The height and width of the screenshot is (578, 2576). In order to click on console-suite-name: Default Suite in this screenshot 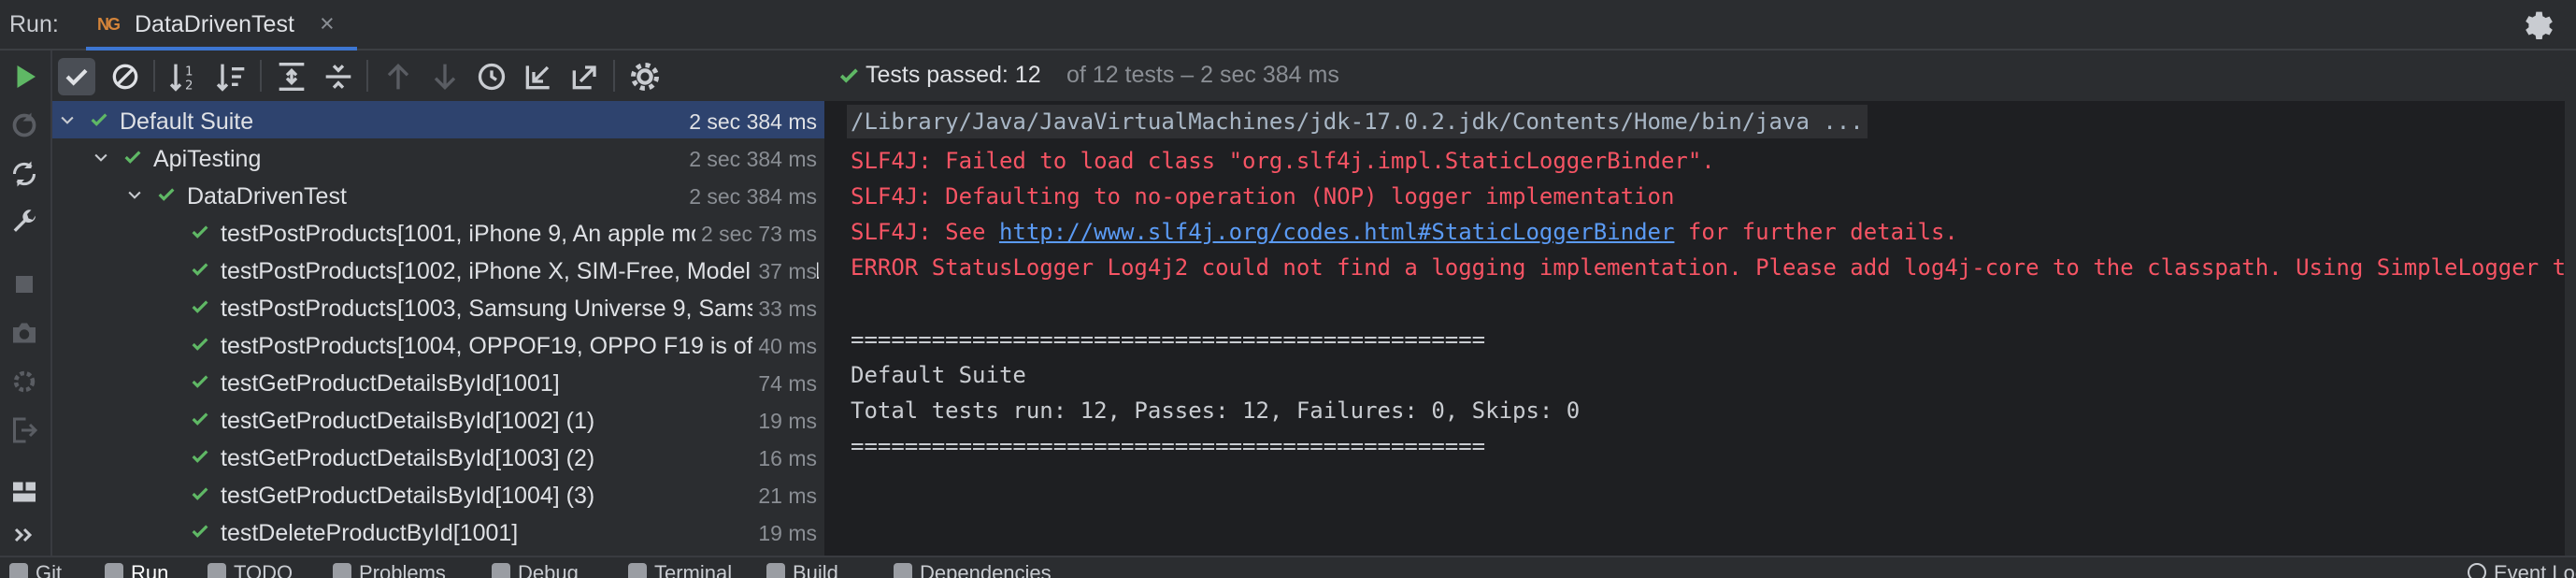, I will do `click(938, 375)`.